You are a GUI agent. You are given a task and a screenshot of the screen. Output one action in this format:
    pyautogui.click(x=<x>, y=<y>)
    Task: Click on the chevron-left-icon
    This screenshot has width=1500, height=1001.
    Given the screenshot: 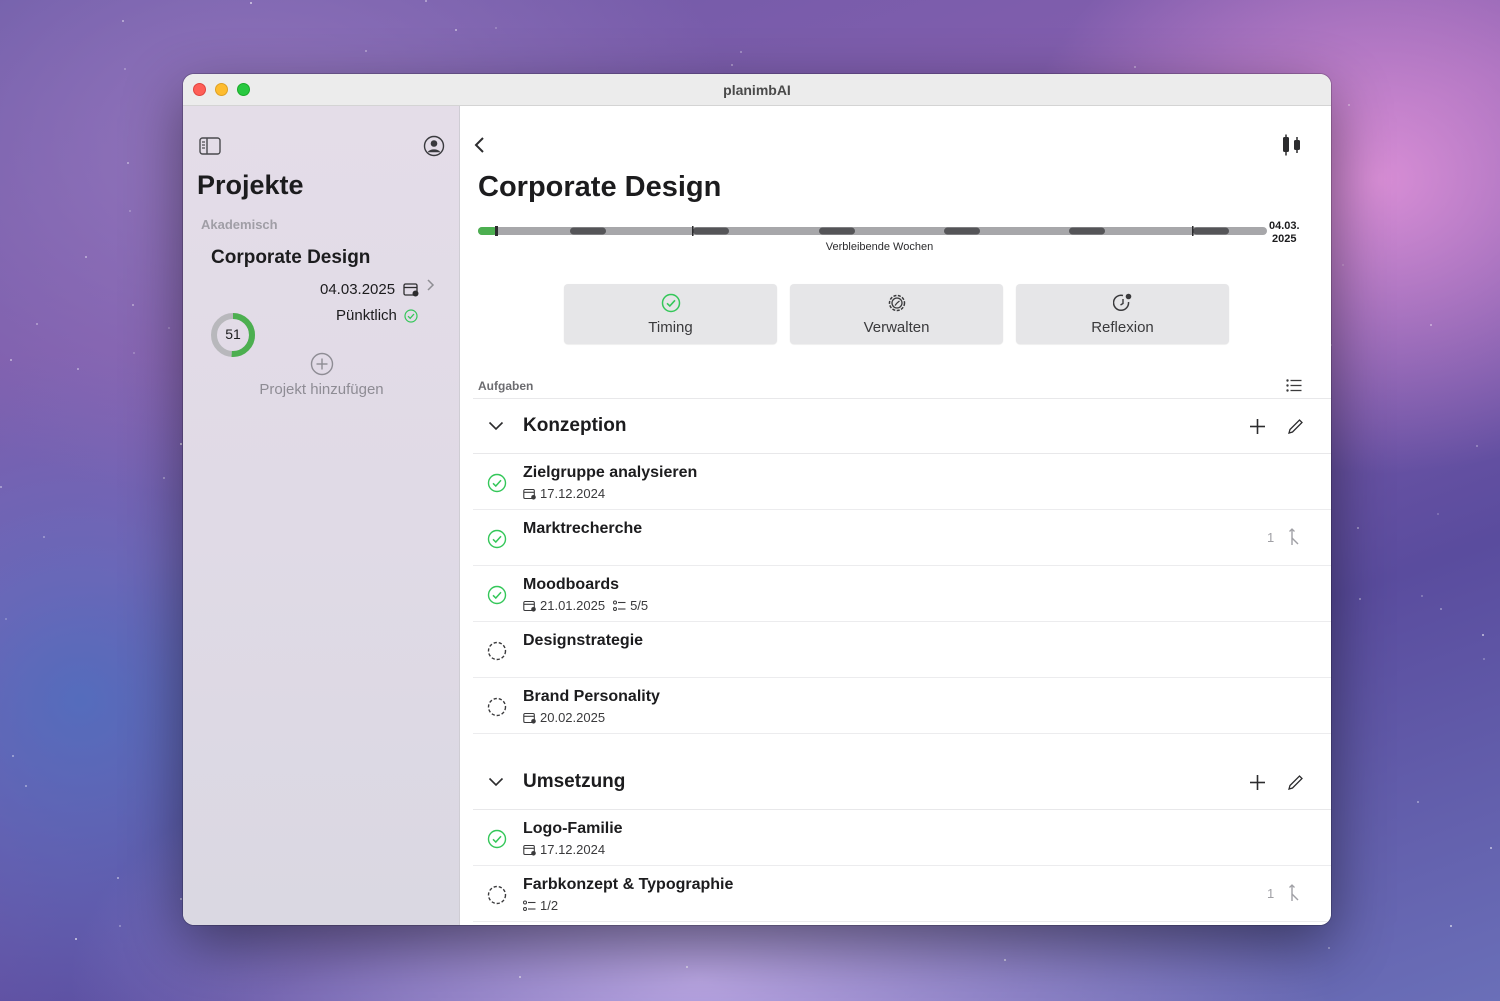 What is the action you would take?
    pyautogui.click(x=480, y=145)
    